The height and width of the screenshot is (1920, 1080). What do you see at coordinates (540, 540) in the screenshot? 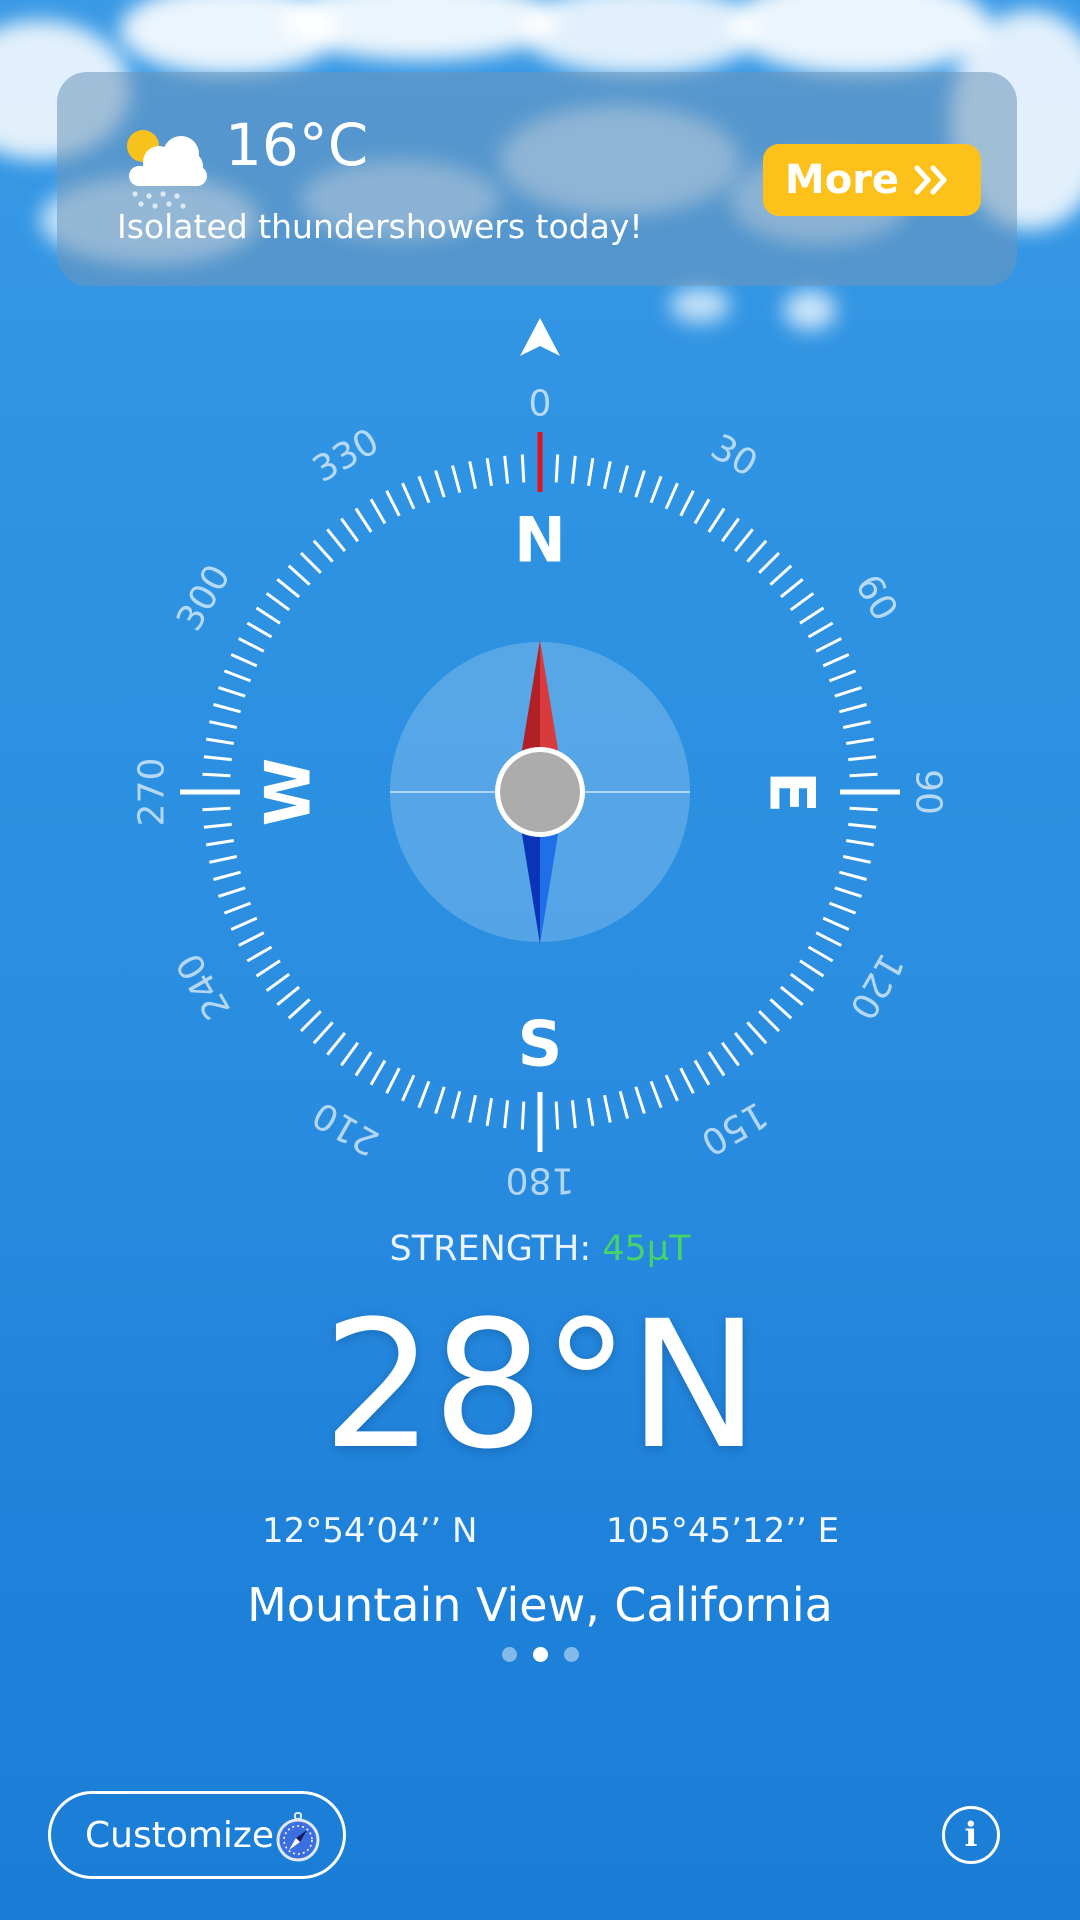
I see `cardinal-north: N` at bounding box center [540, 540].